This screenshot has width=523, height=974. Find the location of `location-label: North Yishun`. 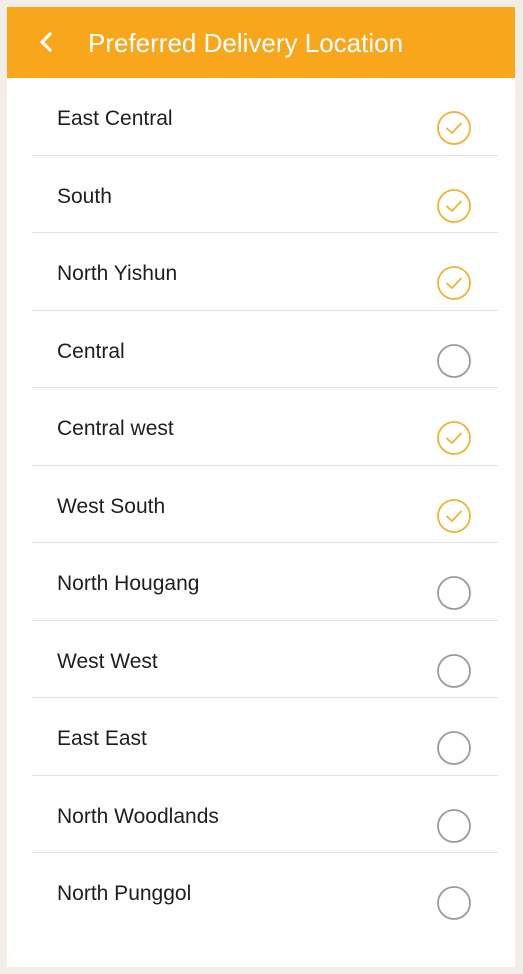

location-label: North Yishun is located at coordinates (117, 273).